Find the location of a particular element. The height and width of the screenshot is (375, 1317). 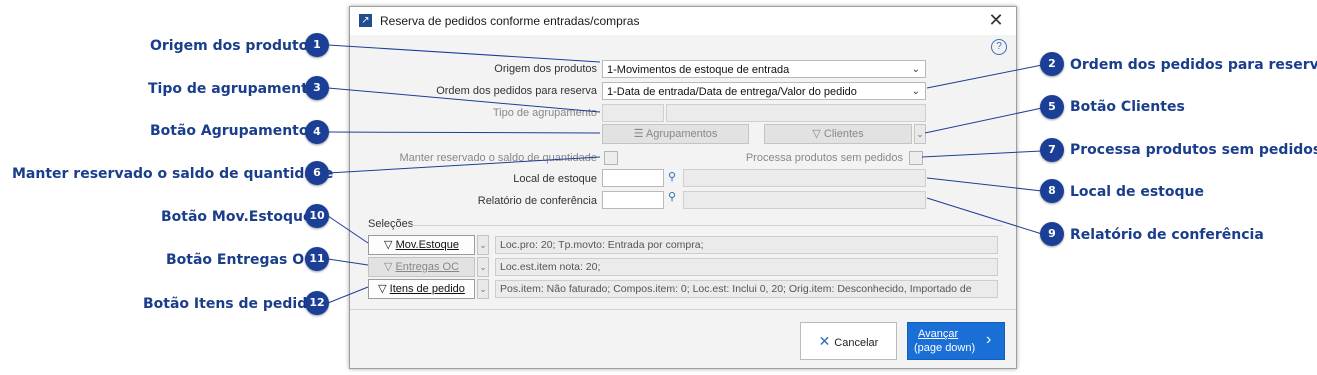

processa-label: Processa produtos sem pedidos is located at coordinates (824, 158).